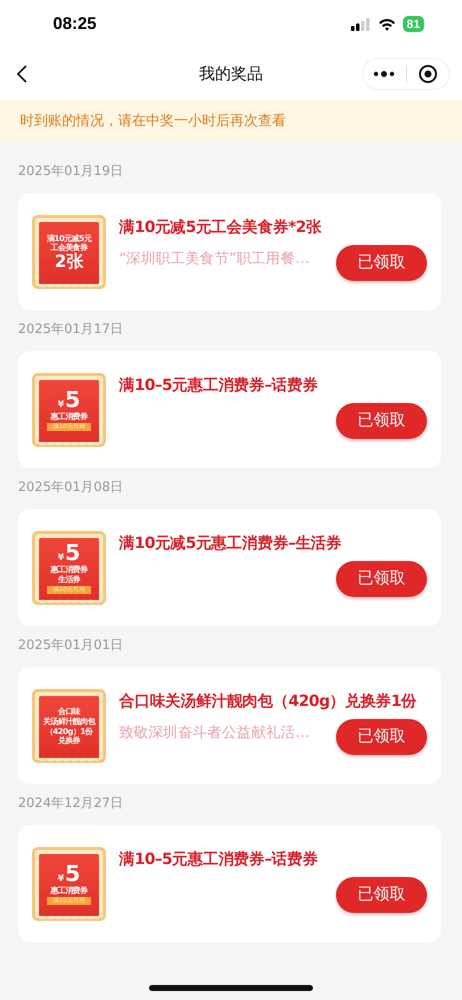 Image resolution: width=462 pixels, height=1000 pixels. I want to click on date-heading: 2025年01月08日, so click(71, 488).